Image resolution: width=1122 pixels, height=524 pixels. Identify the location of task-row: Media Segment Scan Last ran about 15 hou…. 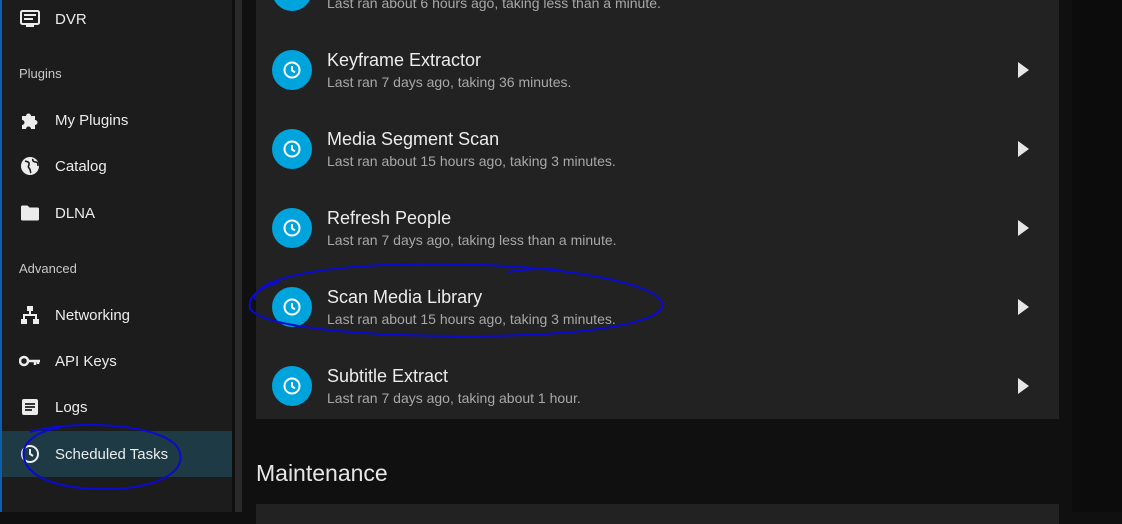
(650, 148).